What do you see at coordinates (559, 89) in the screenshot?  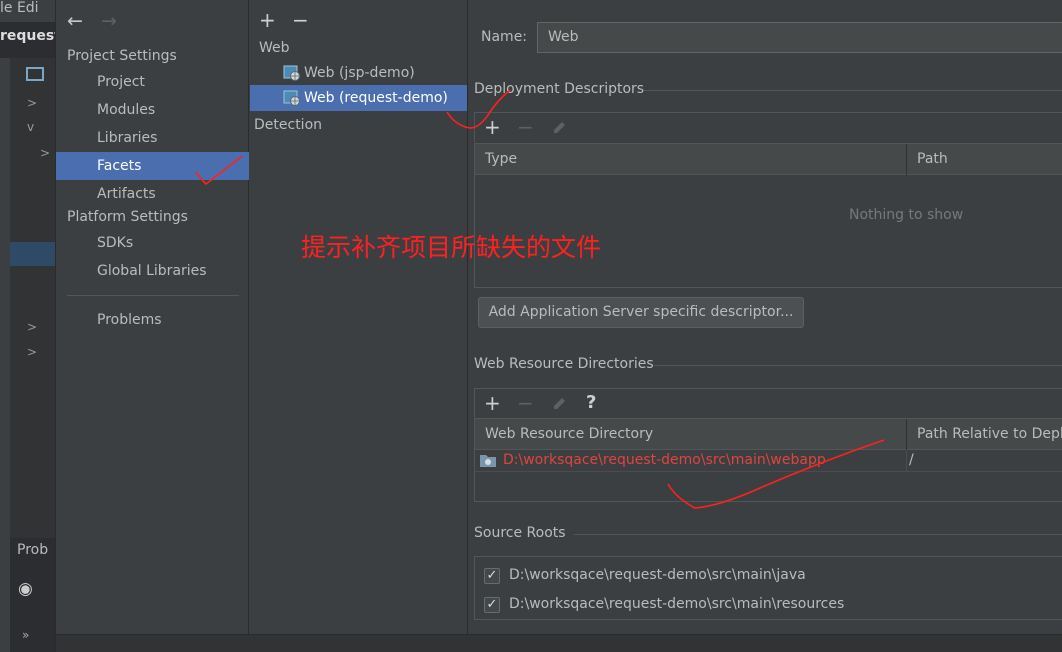 I see `deployment-descriptors-title: Deployment Descriptors` at bounding box center [559, 89].